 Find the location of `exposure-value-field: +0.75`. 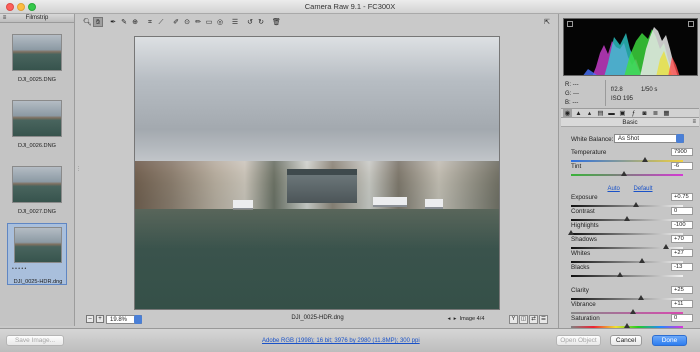

exposure-value-field: +0.75 is located at coordinates (682, 197).